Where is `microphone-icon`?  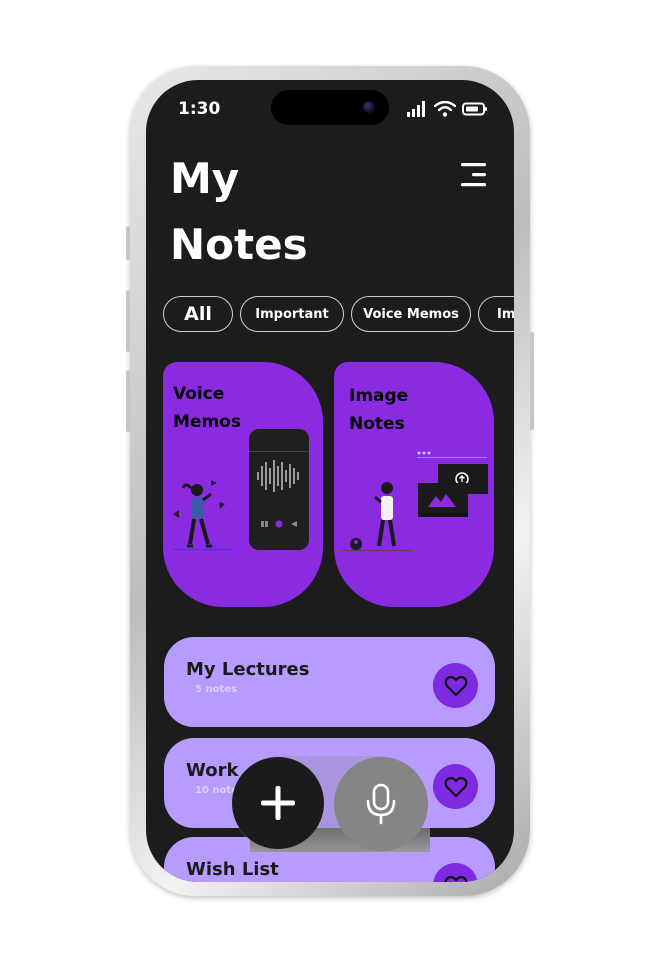 microphone-icon is located at coordinates (381, 804).